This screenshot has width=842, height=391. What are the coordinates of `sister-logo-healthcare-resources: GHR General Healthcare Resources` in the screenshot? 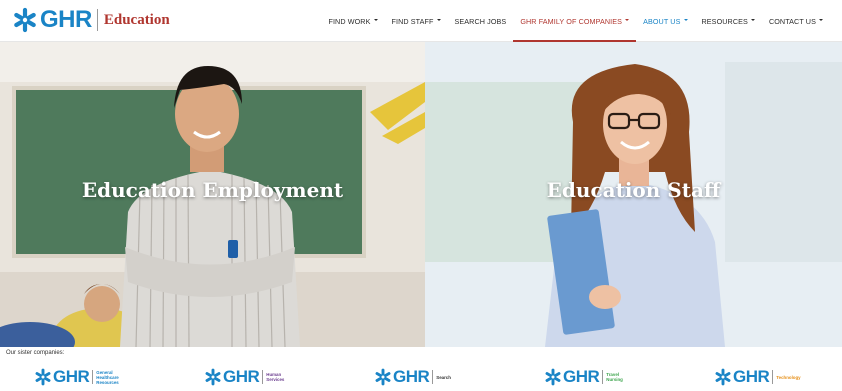 It's located at (80, 377).